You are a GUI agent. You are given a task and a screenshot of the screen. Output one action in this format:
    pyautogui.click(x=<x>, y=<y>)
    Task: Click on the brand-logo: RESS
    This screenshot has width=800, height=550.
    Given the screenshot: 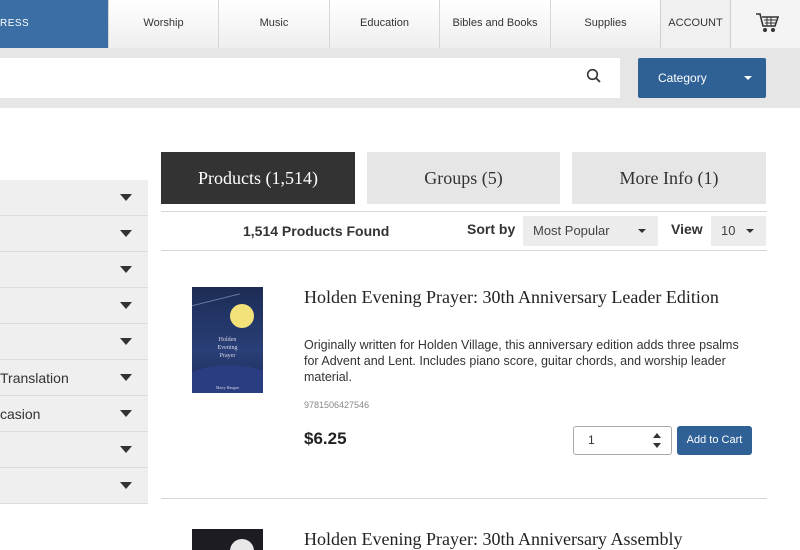 What is the action you would take?
    pyautogui.click(x=54, y=24)
    